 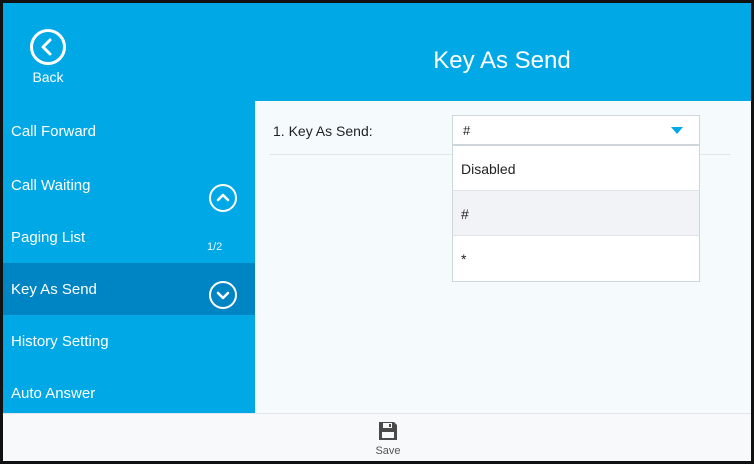 I want to click on scroll-up-button, so click(x=223, y=198).